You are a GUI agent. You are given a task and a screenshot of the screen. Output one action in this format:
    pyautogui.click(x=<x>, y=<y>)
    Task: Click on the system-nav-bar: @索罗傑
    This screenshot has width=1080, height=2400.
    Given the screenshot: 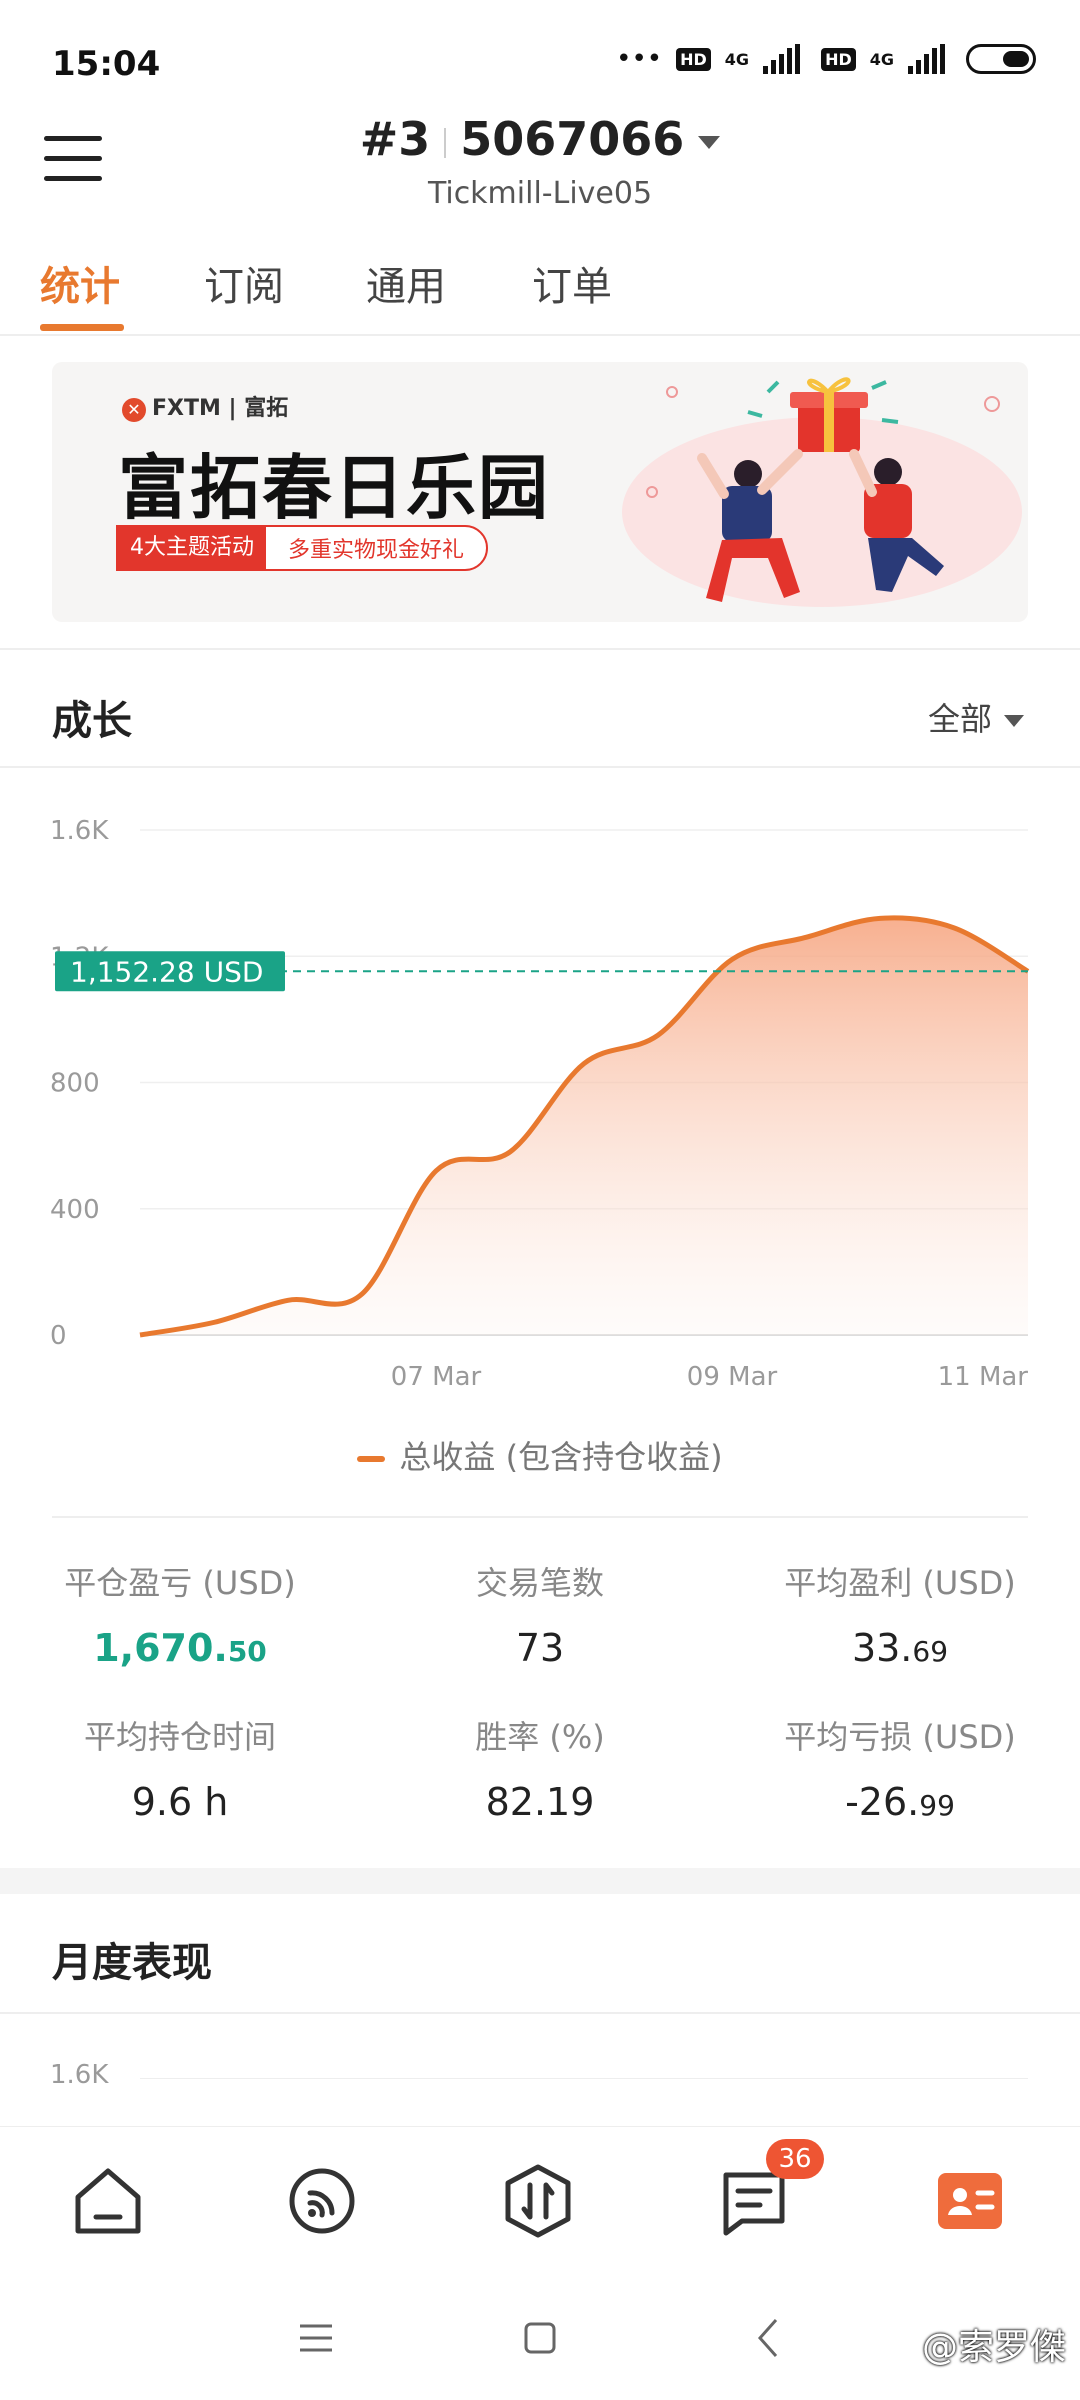 What is the action you would take?
    pyautogui.click(x=540, y=2338)
    